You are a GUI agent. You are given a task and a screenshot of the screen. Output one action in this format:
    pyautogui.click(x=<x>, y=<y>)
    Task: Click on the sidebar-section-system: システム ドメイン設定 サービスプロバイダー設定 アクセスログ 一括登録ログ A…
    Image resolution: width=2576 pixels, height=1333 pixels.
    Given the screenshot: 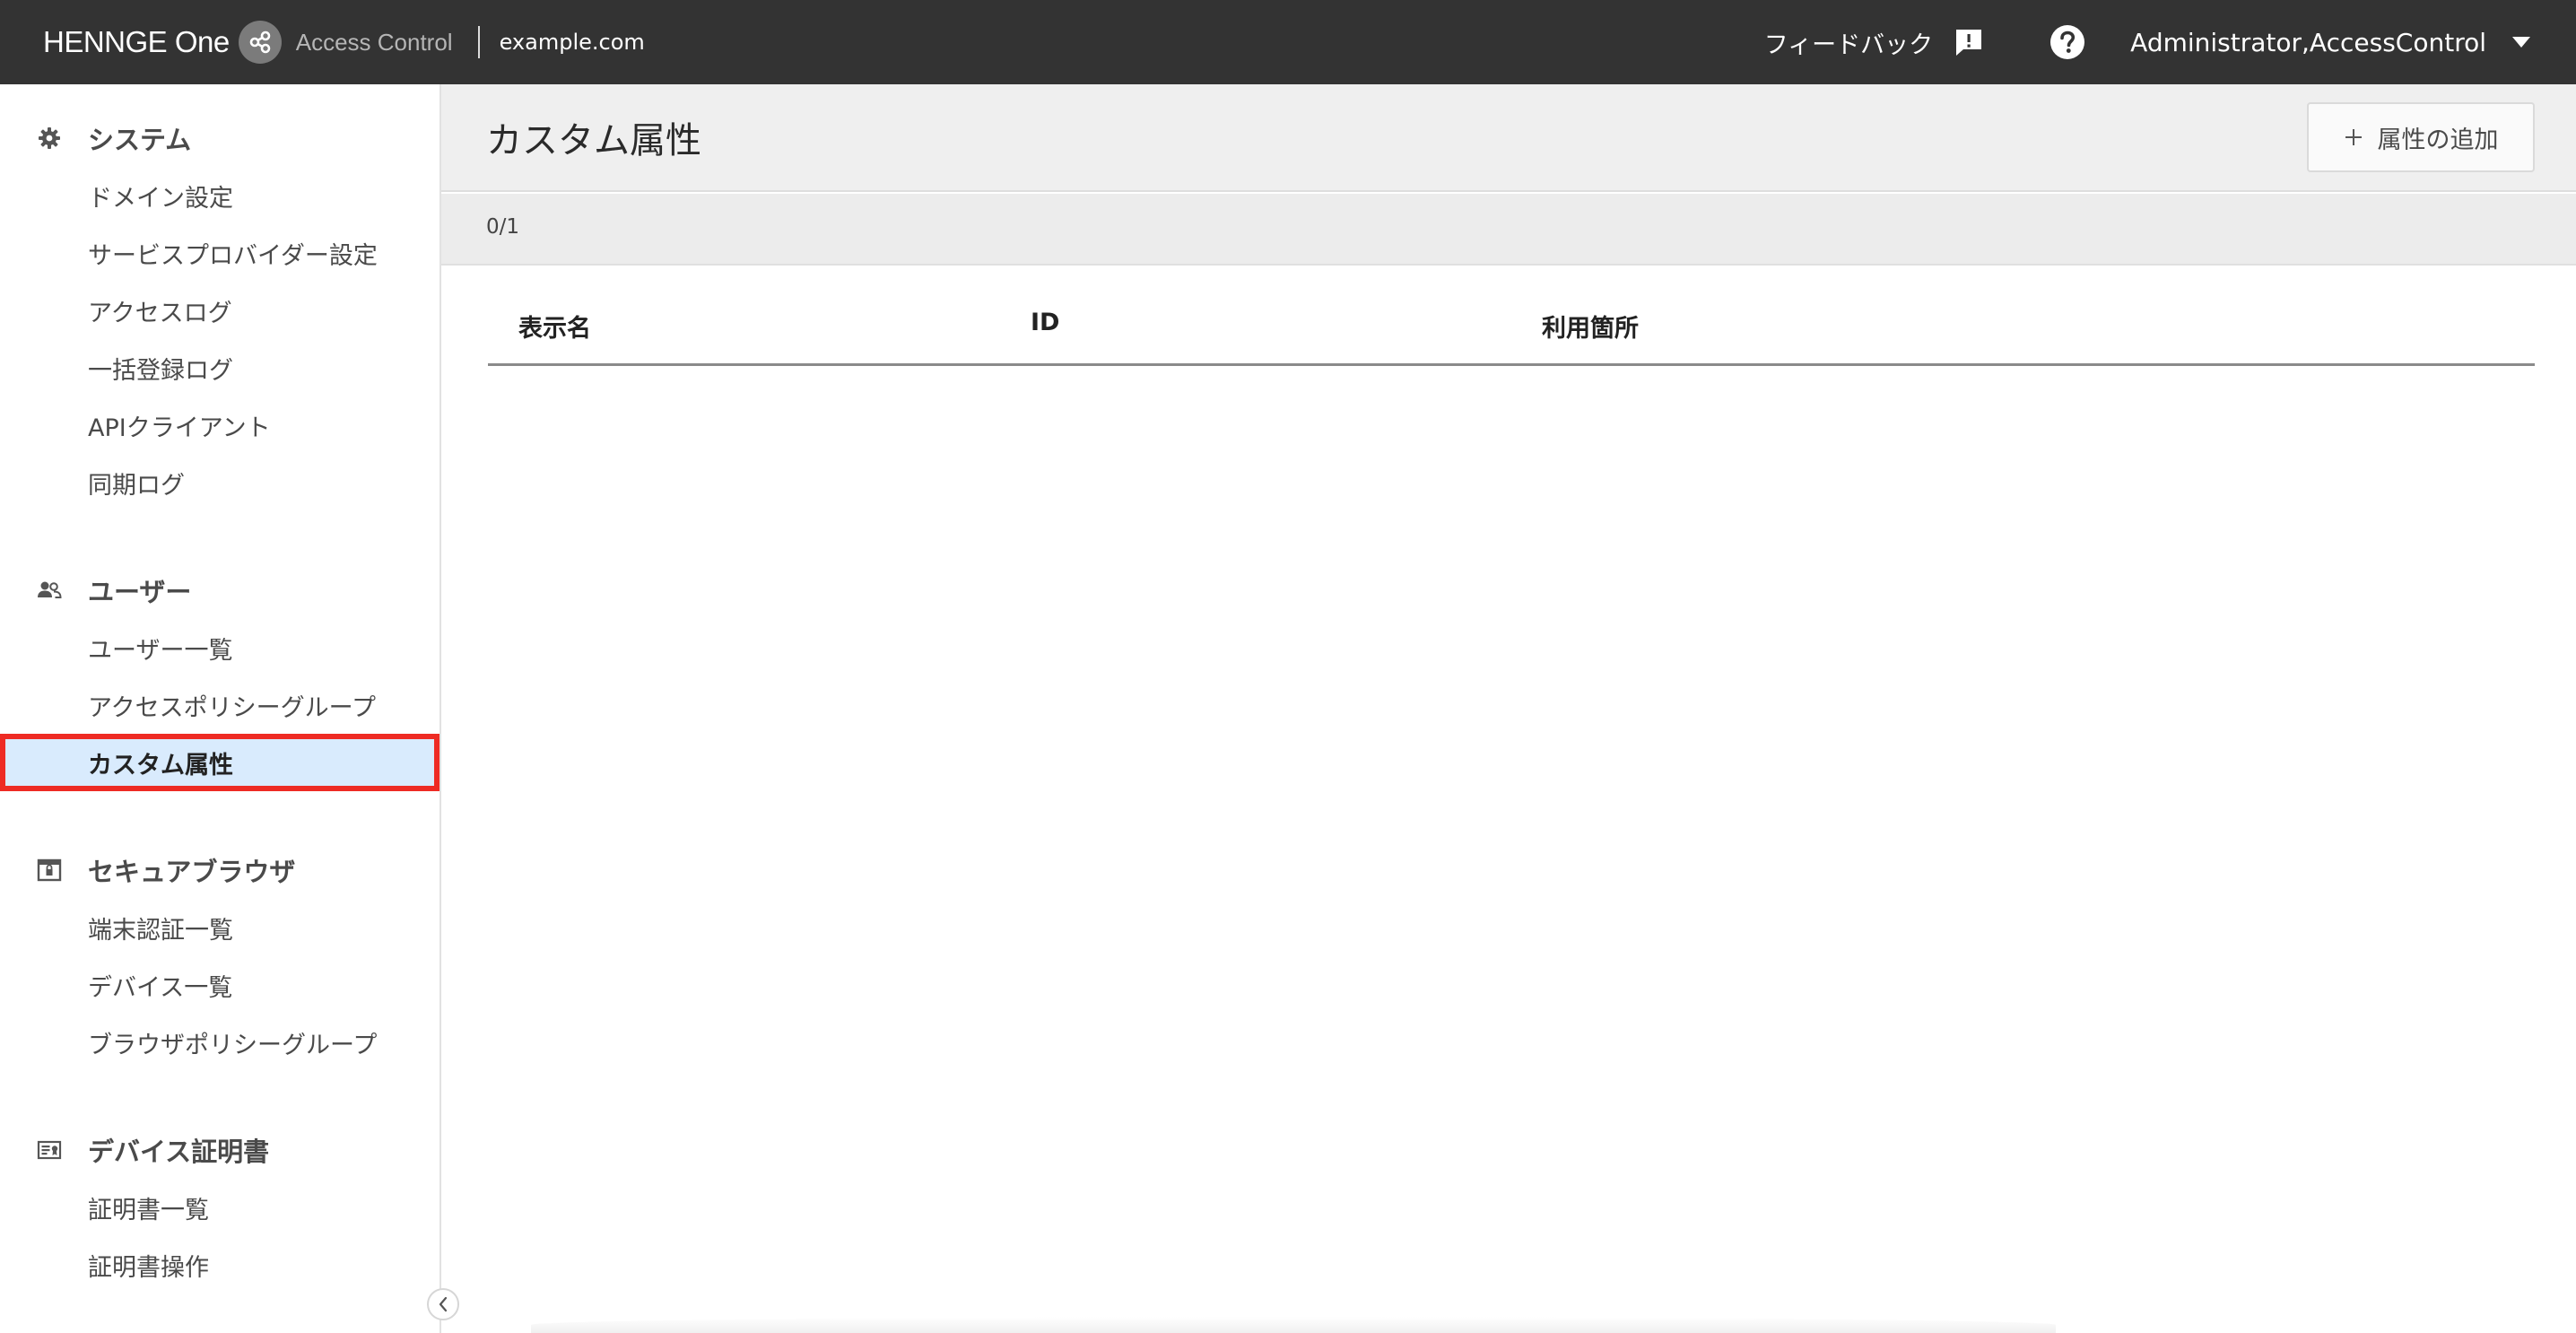 What is the action you would take?
    pyautogui.click(x=219, y=310)
    